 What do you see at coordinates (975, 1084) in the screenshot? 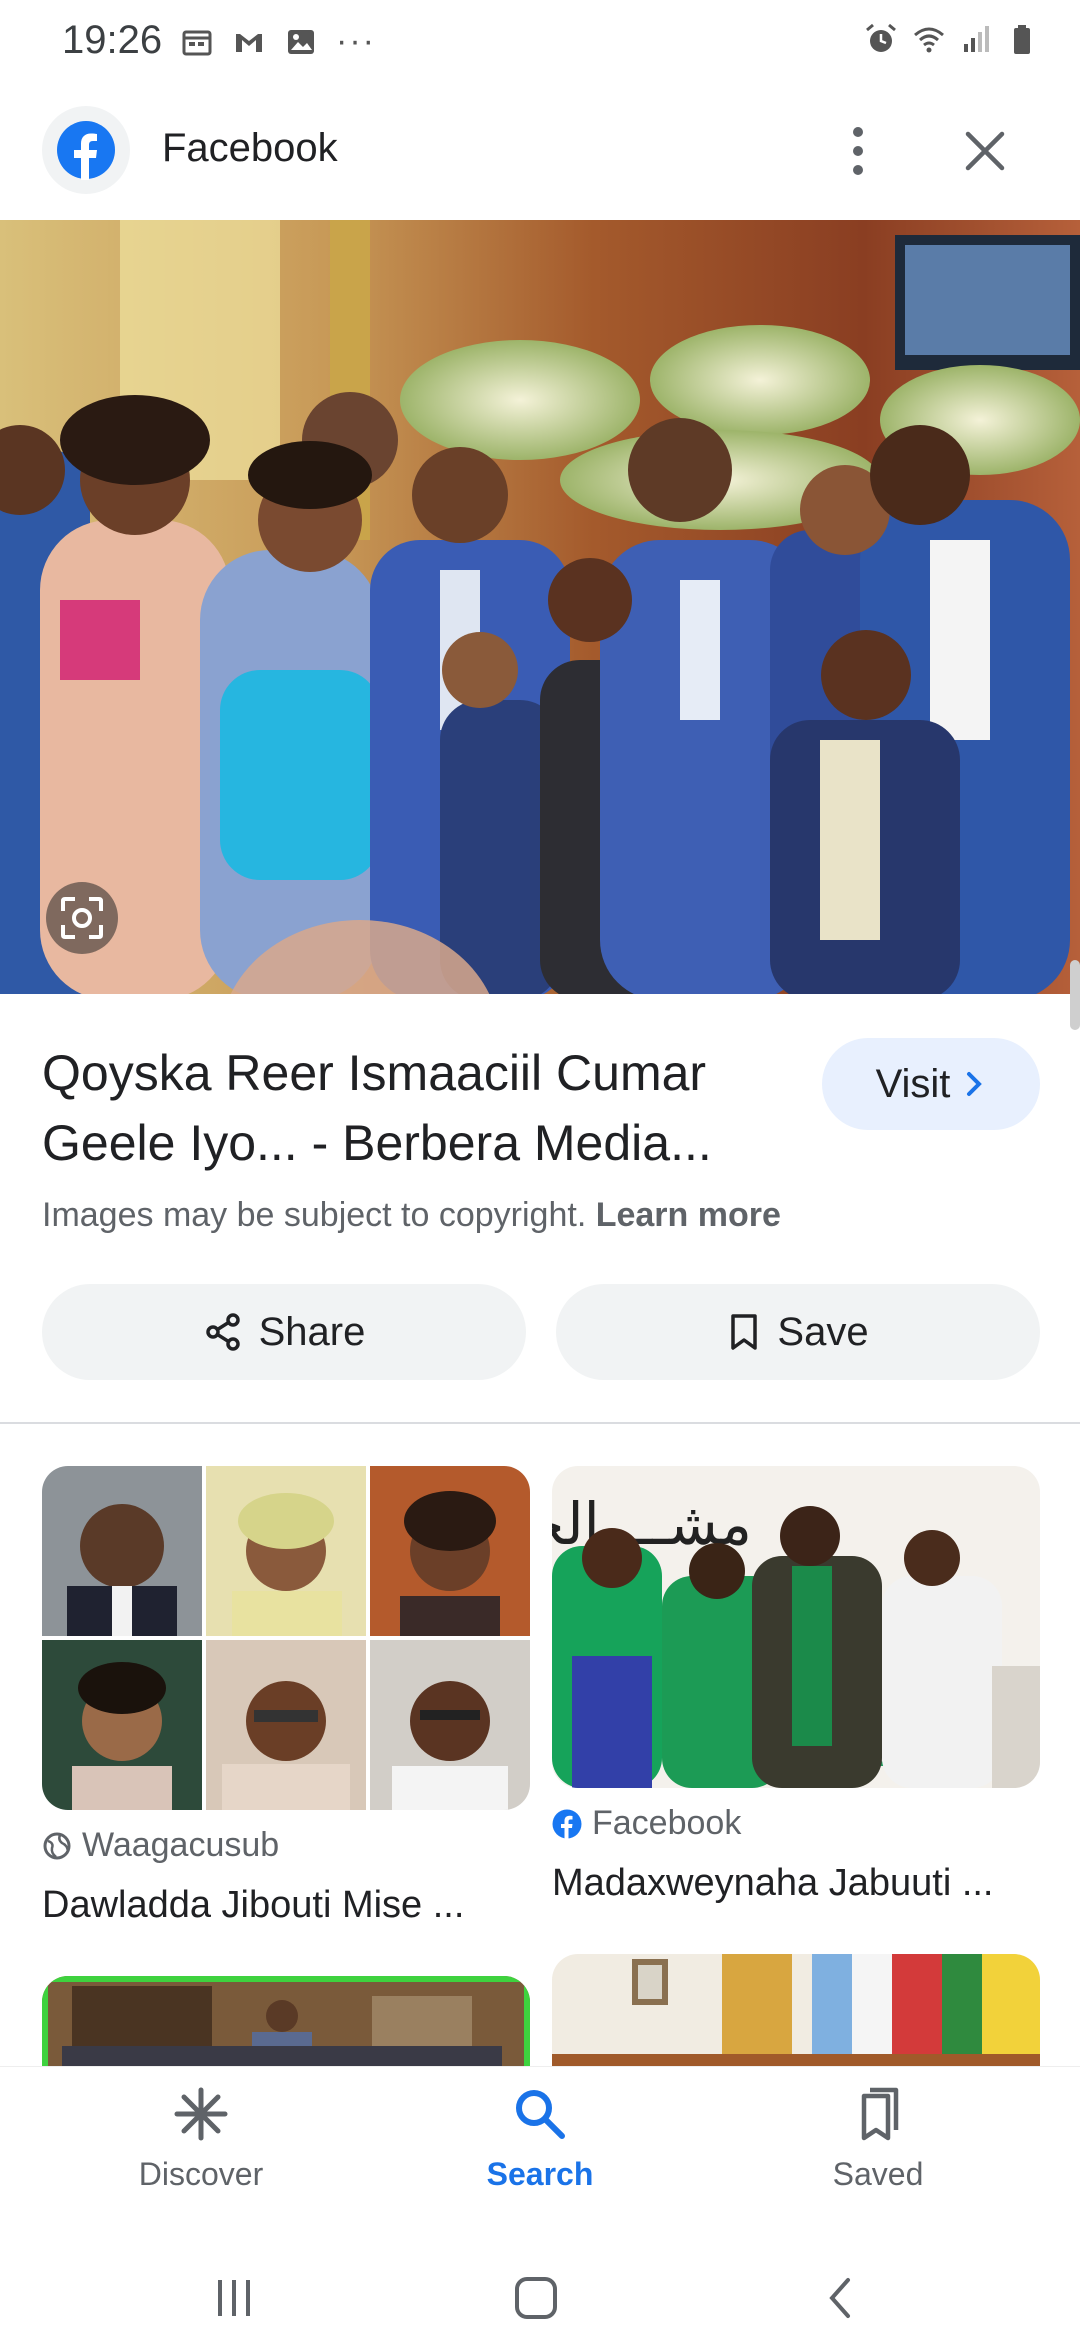
I see `chevron-right-icon` at bounding box center [975, 1084].